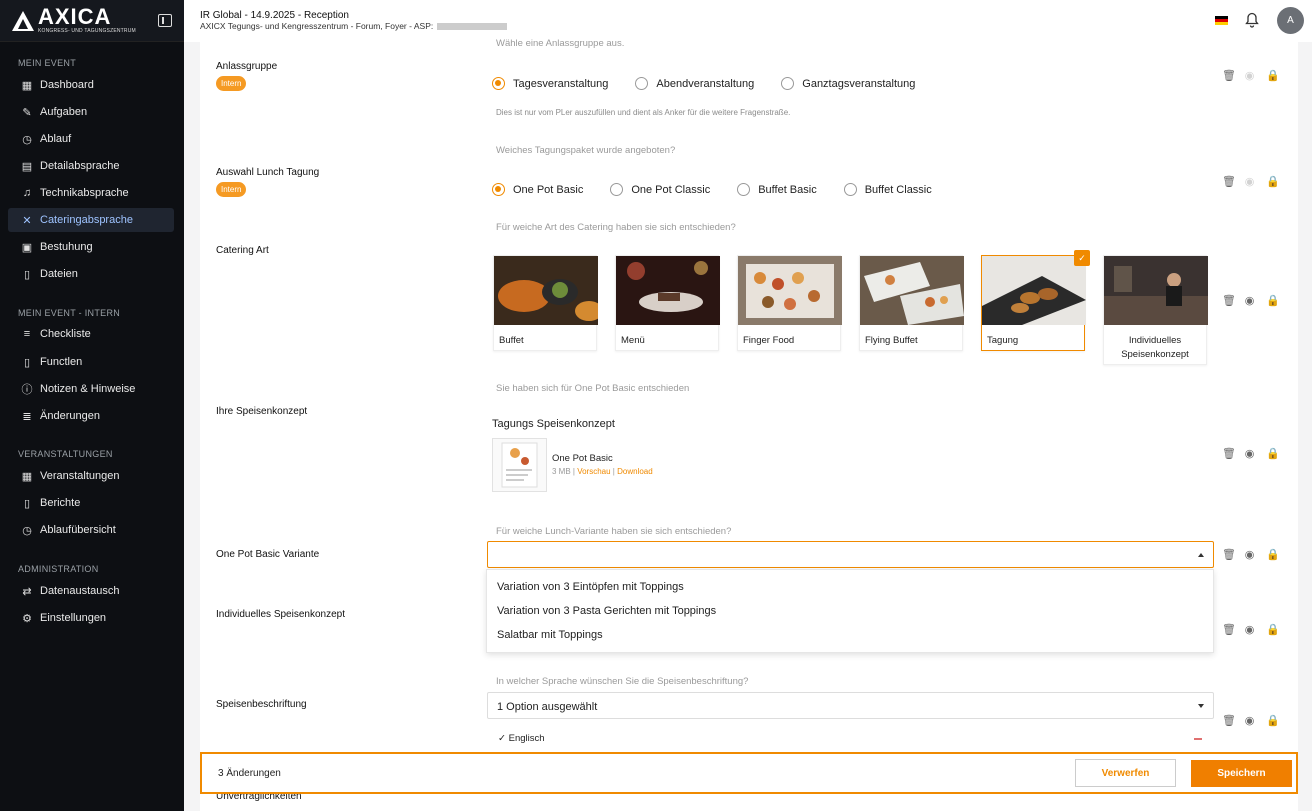  I want to click on nav-section-administration: ADMINISTRATION, so click(58, 569).